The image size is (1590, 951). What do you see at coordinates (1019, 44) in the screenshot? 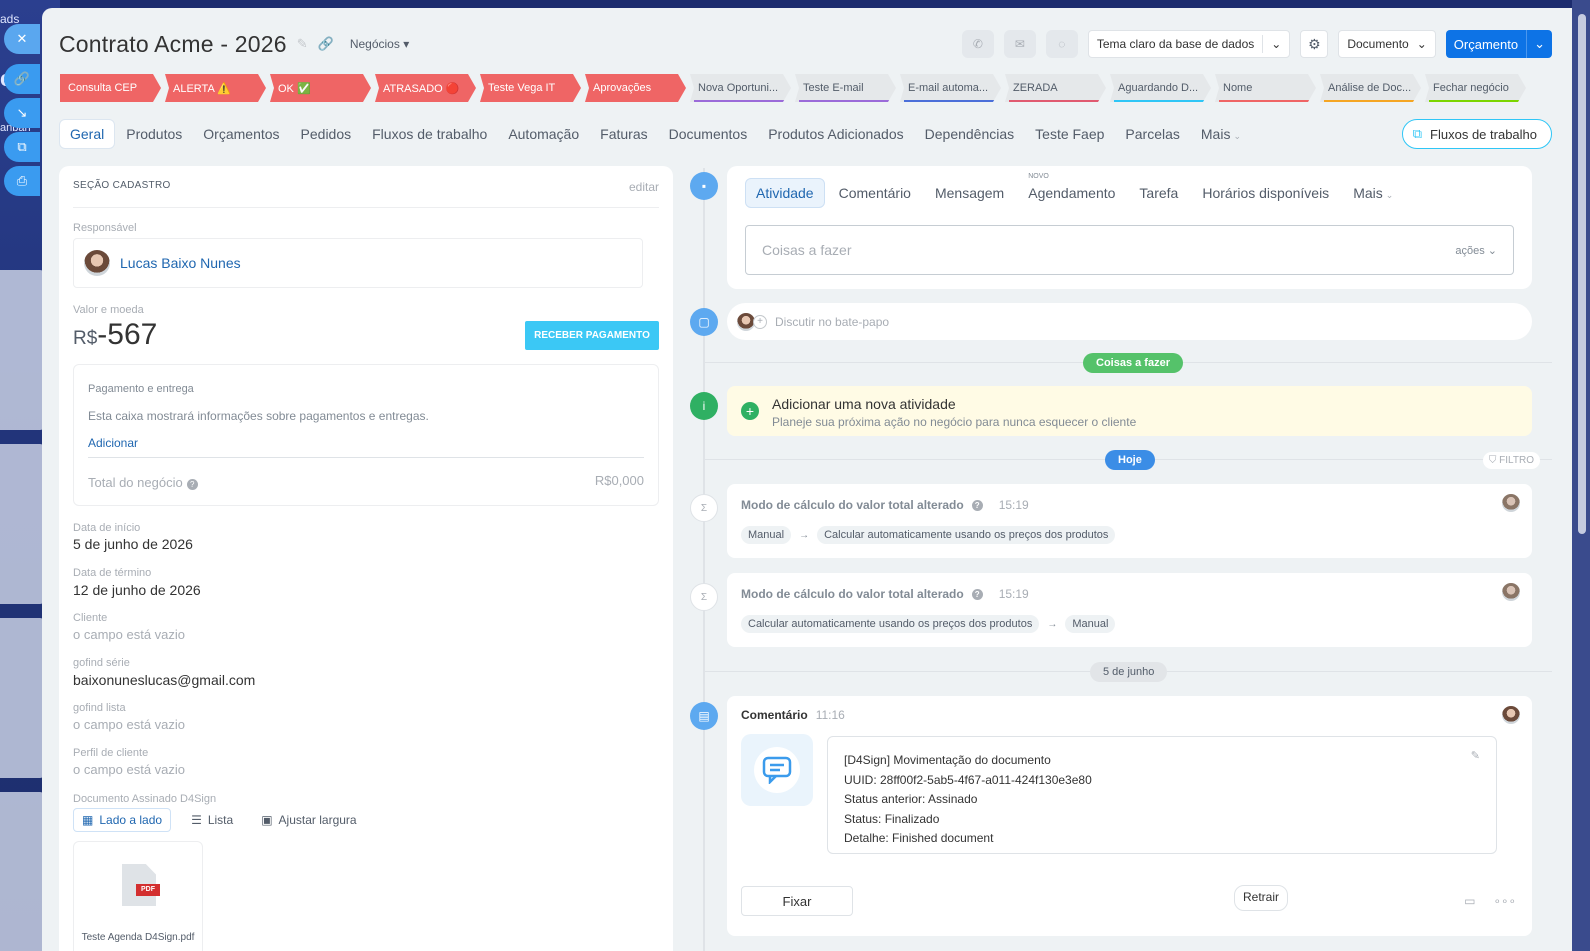
I see `email-button: ✉` at bounding box center [1019, 44].